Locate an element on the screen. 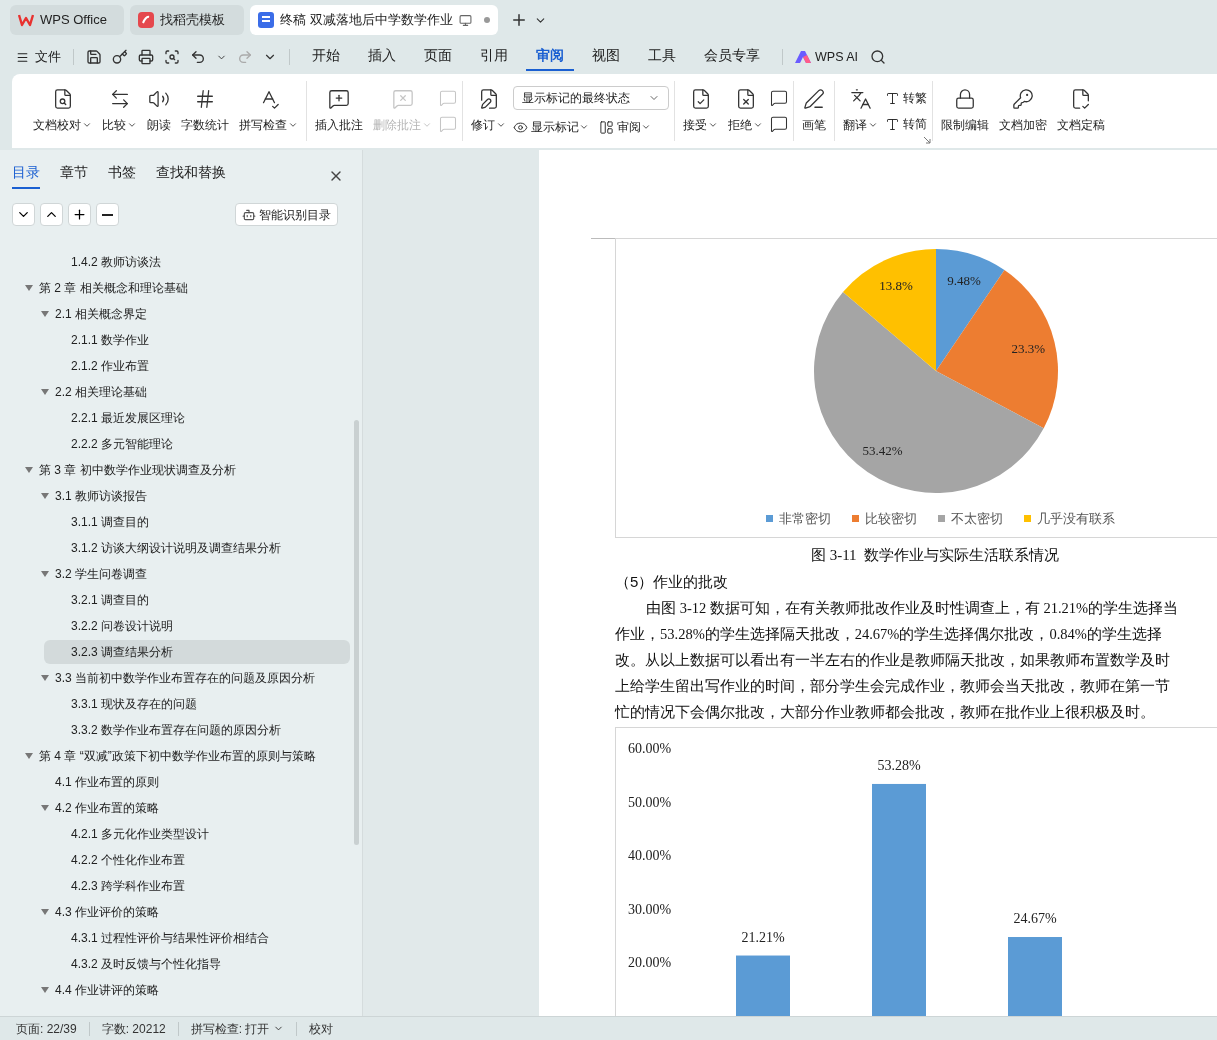 The image size is (1217, 1040). outline-item: 第 3 章 初中数学作业现状调查及分析 is located at coordinates (181, 470).